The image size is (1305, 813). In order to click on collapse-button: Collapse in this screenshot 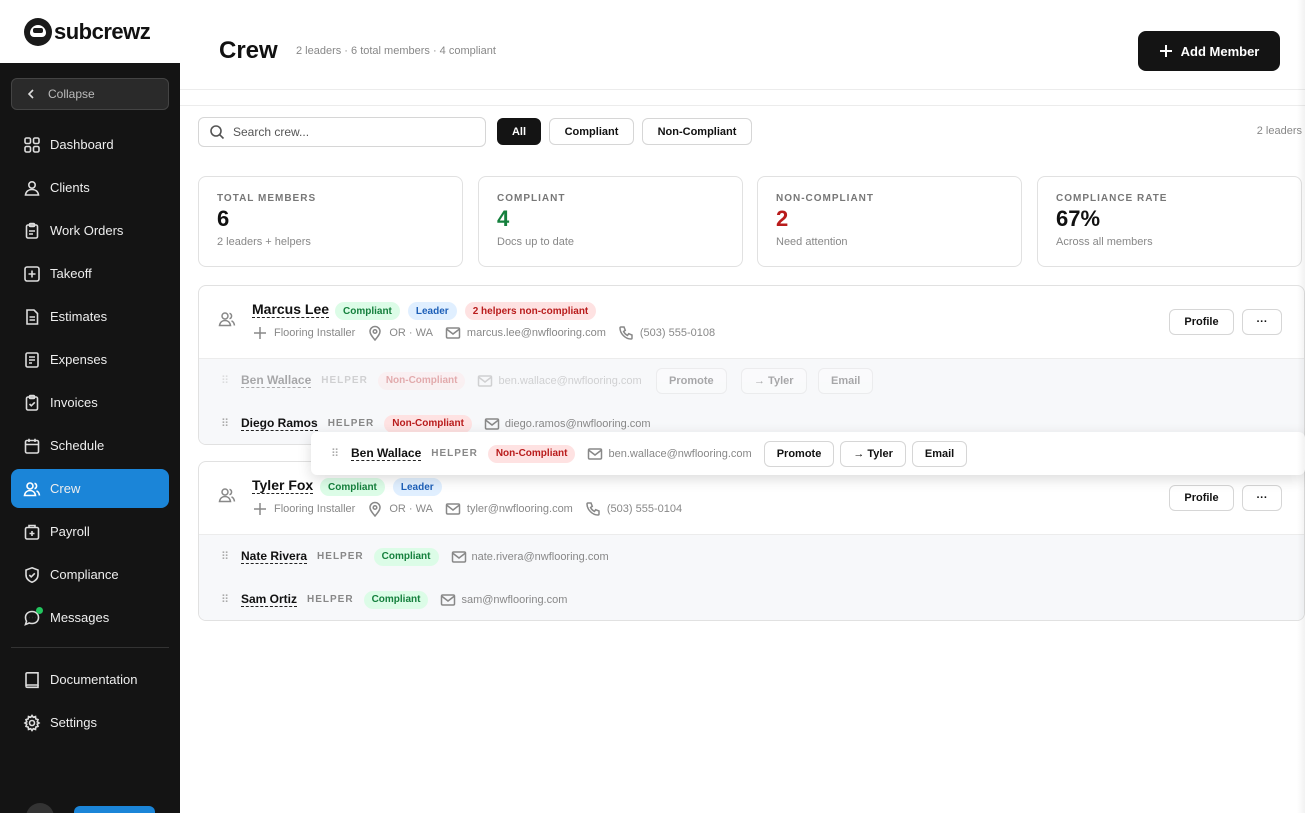, I will do `click(90, 94)`.